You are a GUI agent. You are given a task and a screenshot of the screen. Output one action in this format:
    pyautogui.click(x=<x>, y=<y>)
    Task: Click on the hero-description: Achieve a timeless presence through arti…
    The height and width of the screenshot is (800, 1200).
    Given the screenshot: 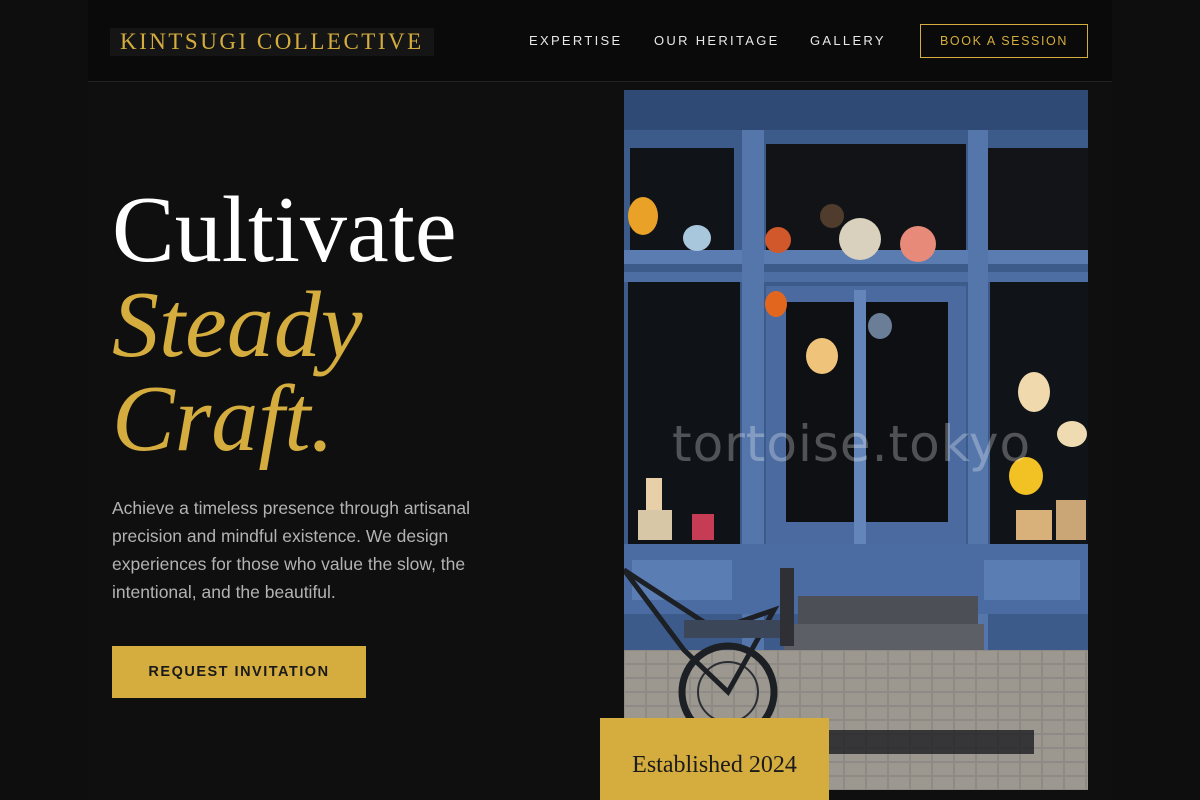 What is the action you would take?
    pyautogui.click(x=291, y=550)
    